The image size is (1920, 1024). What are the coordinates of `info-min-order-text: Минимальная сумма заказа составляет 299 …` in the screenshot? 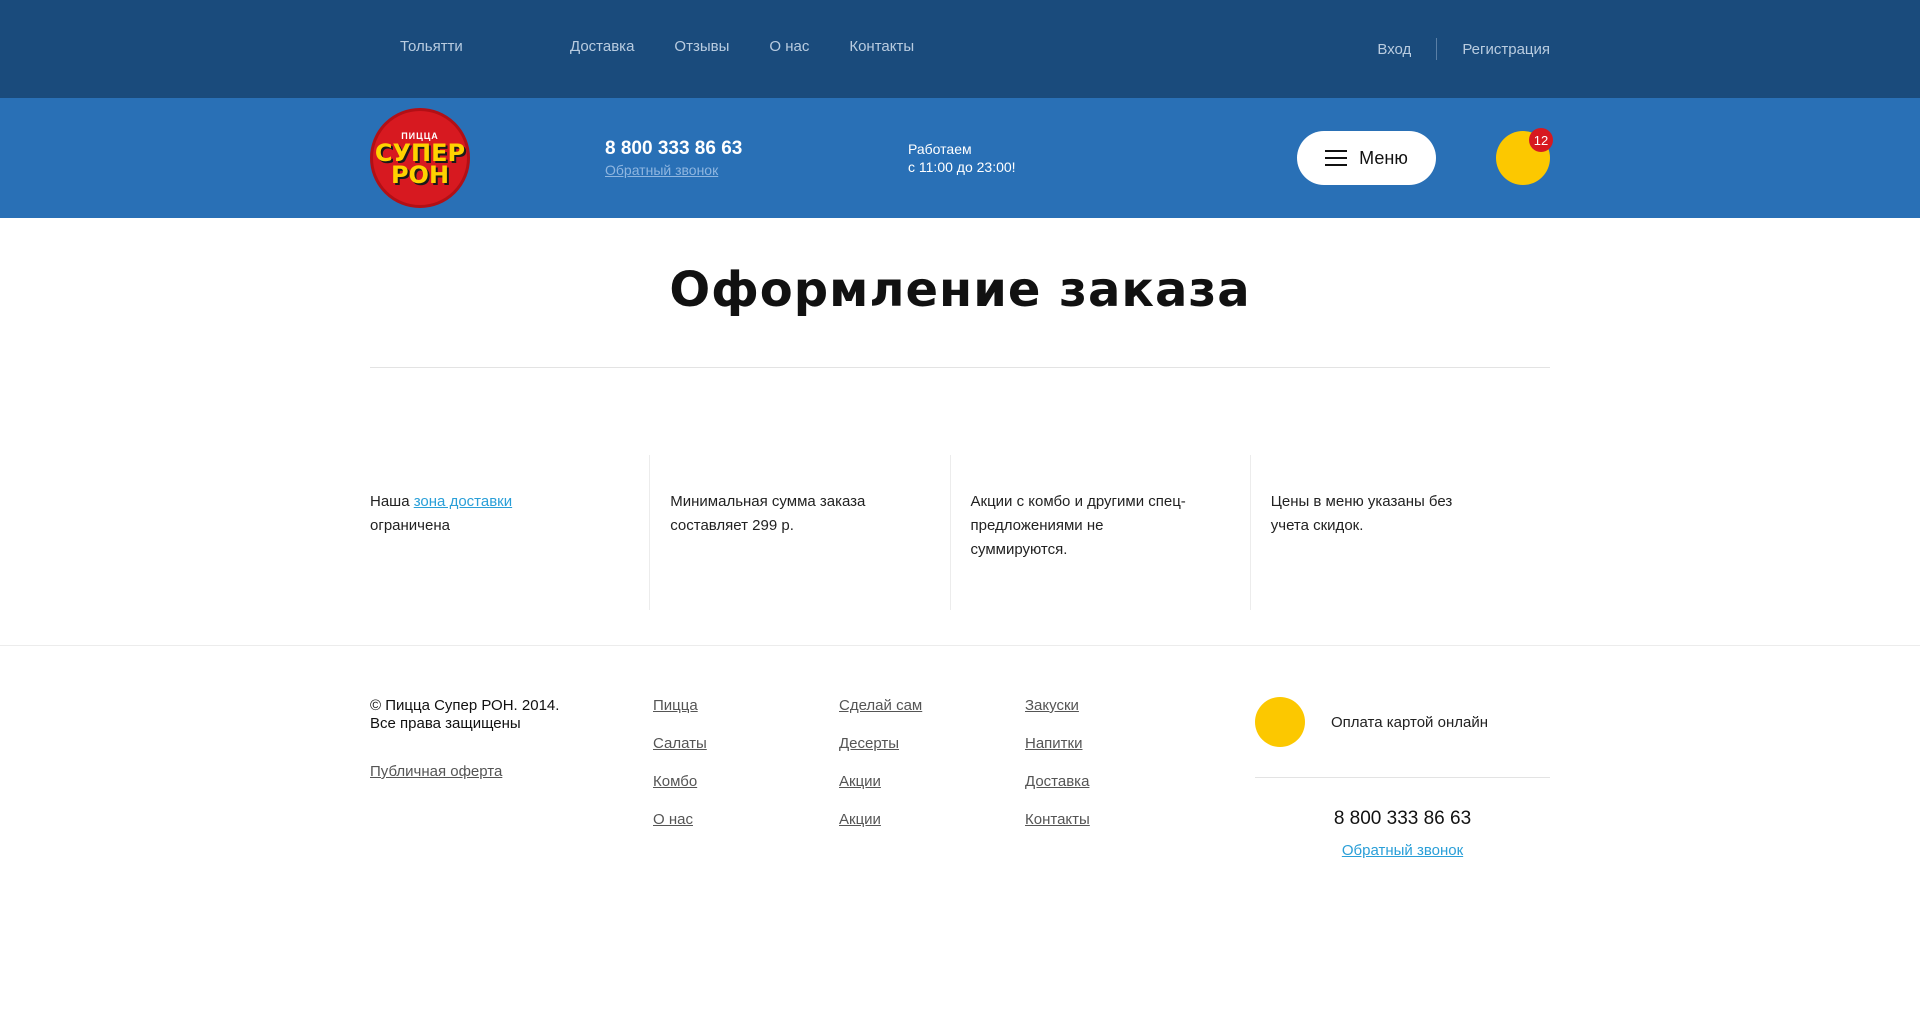 It's located at (768, 513).